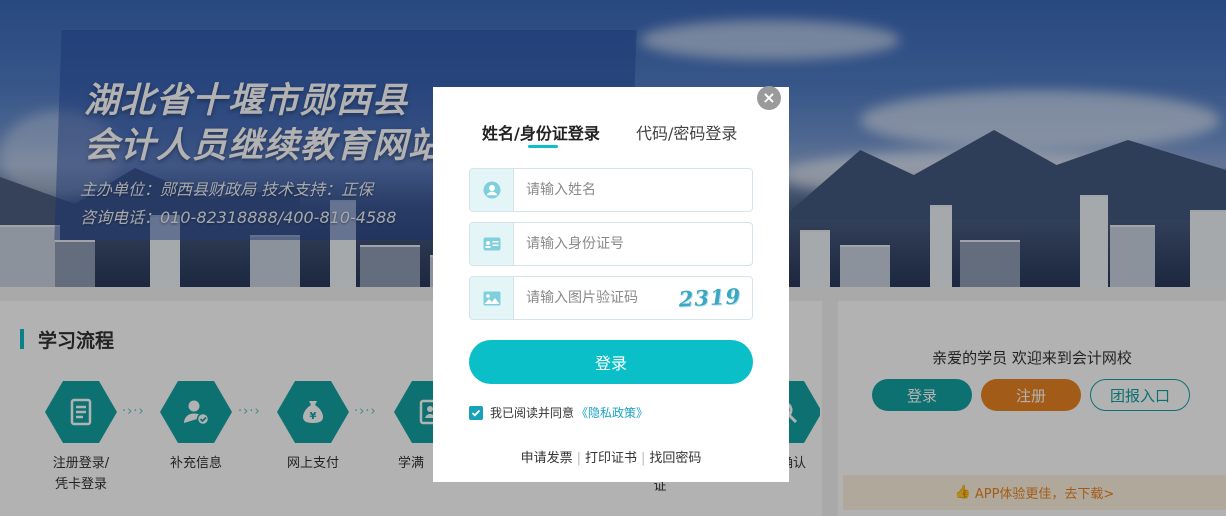 Image resolution: width=1226 pixels, height=516 pixels. Describe the element at coordinates (601, 190) in the screenshot. I see `name-input` at that location.